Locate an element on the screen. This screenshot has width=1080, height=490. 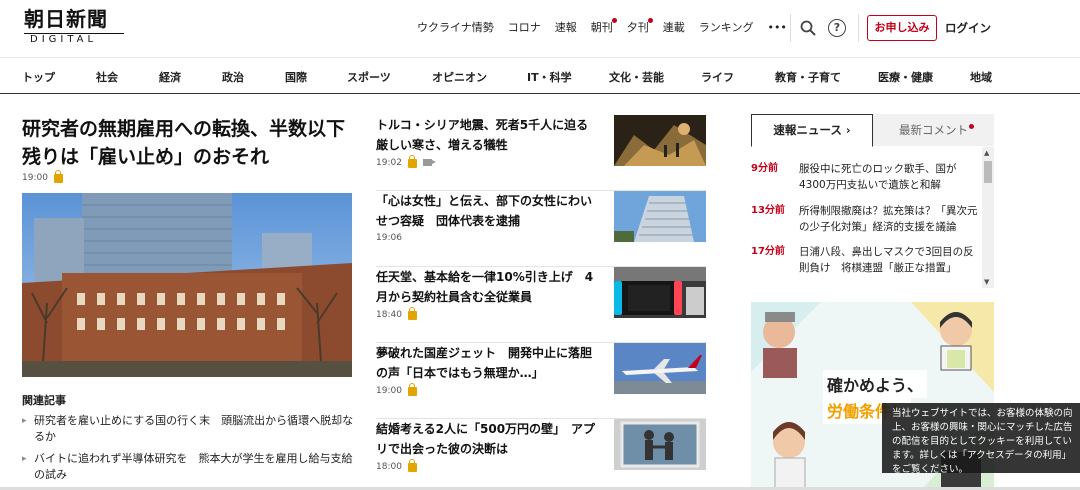
category-life: ライフ is located at coordinates (717, 77).